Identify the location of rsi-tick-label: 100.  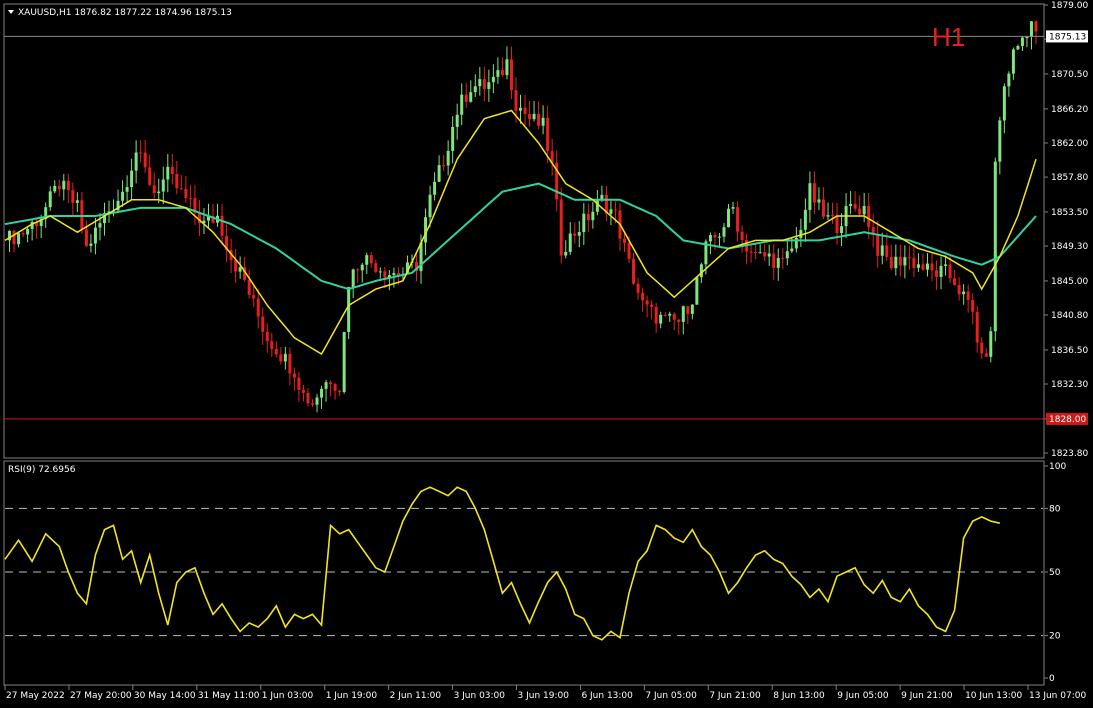
(1057, 467).